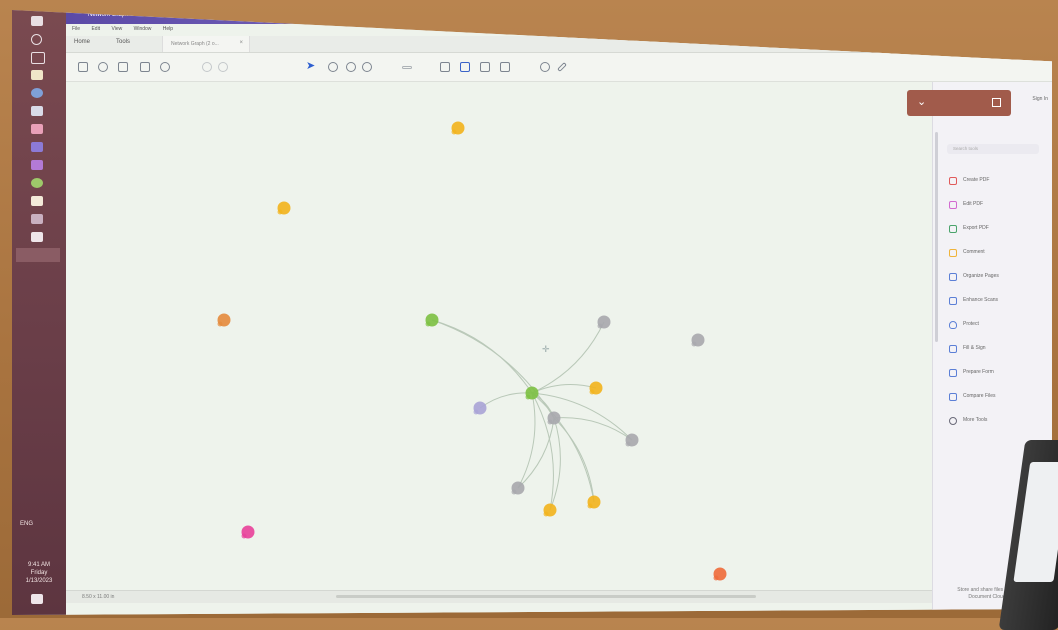 The width and height of the screenshot is (1058, 630). What do you see at coordinates (407, 67) in the screenshot?
I see `zoom-level-icon` at bounding box center [407, 67].